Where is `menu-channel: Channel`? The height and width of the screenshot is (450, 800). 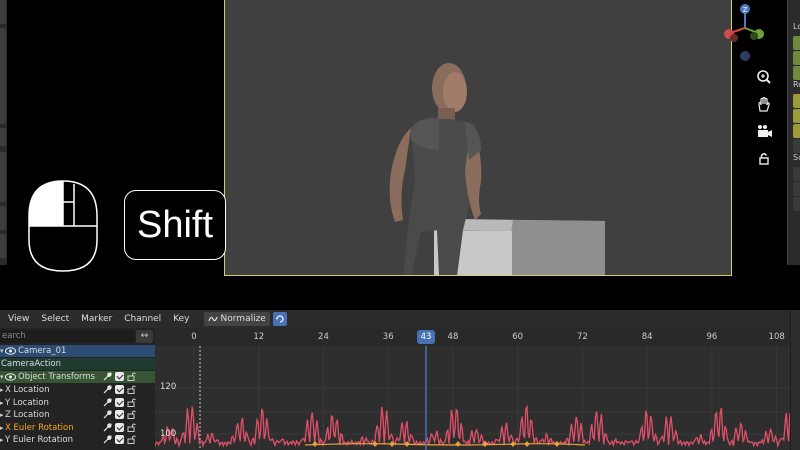
menu-channel: Channel is located at coordinates (142, 319).